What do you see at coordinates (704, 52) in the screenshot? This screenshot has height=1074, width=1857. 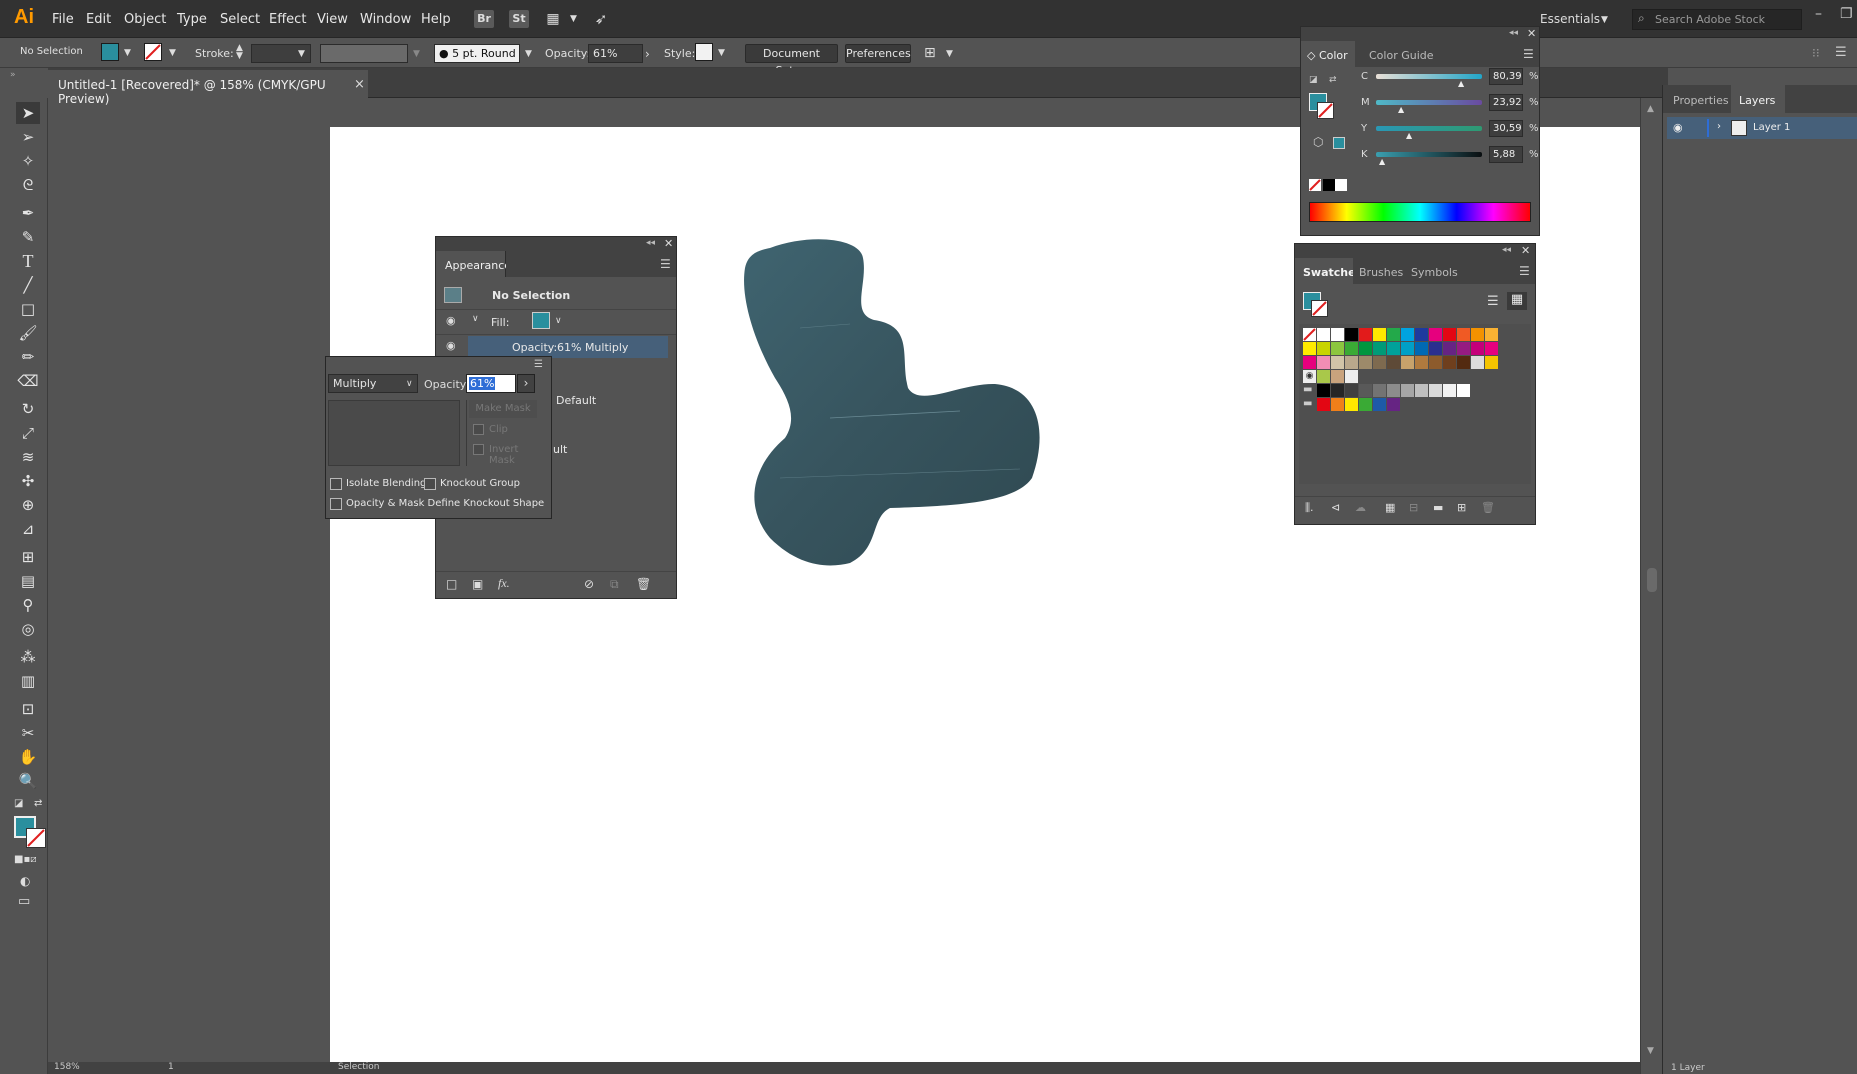 I see `graphic-style-swatch` at bounding box center [704, 52].